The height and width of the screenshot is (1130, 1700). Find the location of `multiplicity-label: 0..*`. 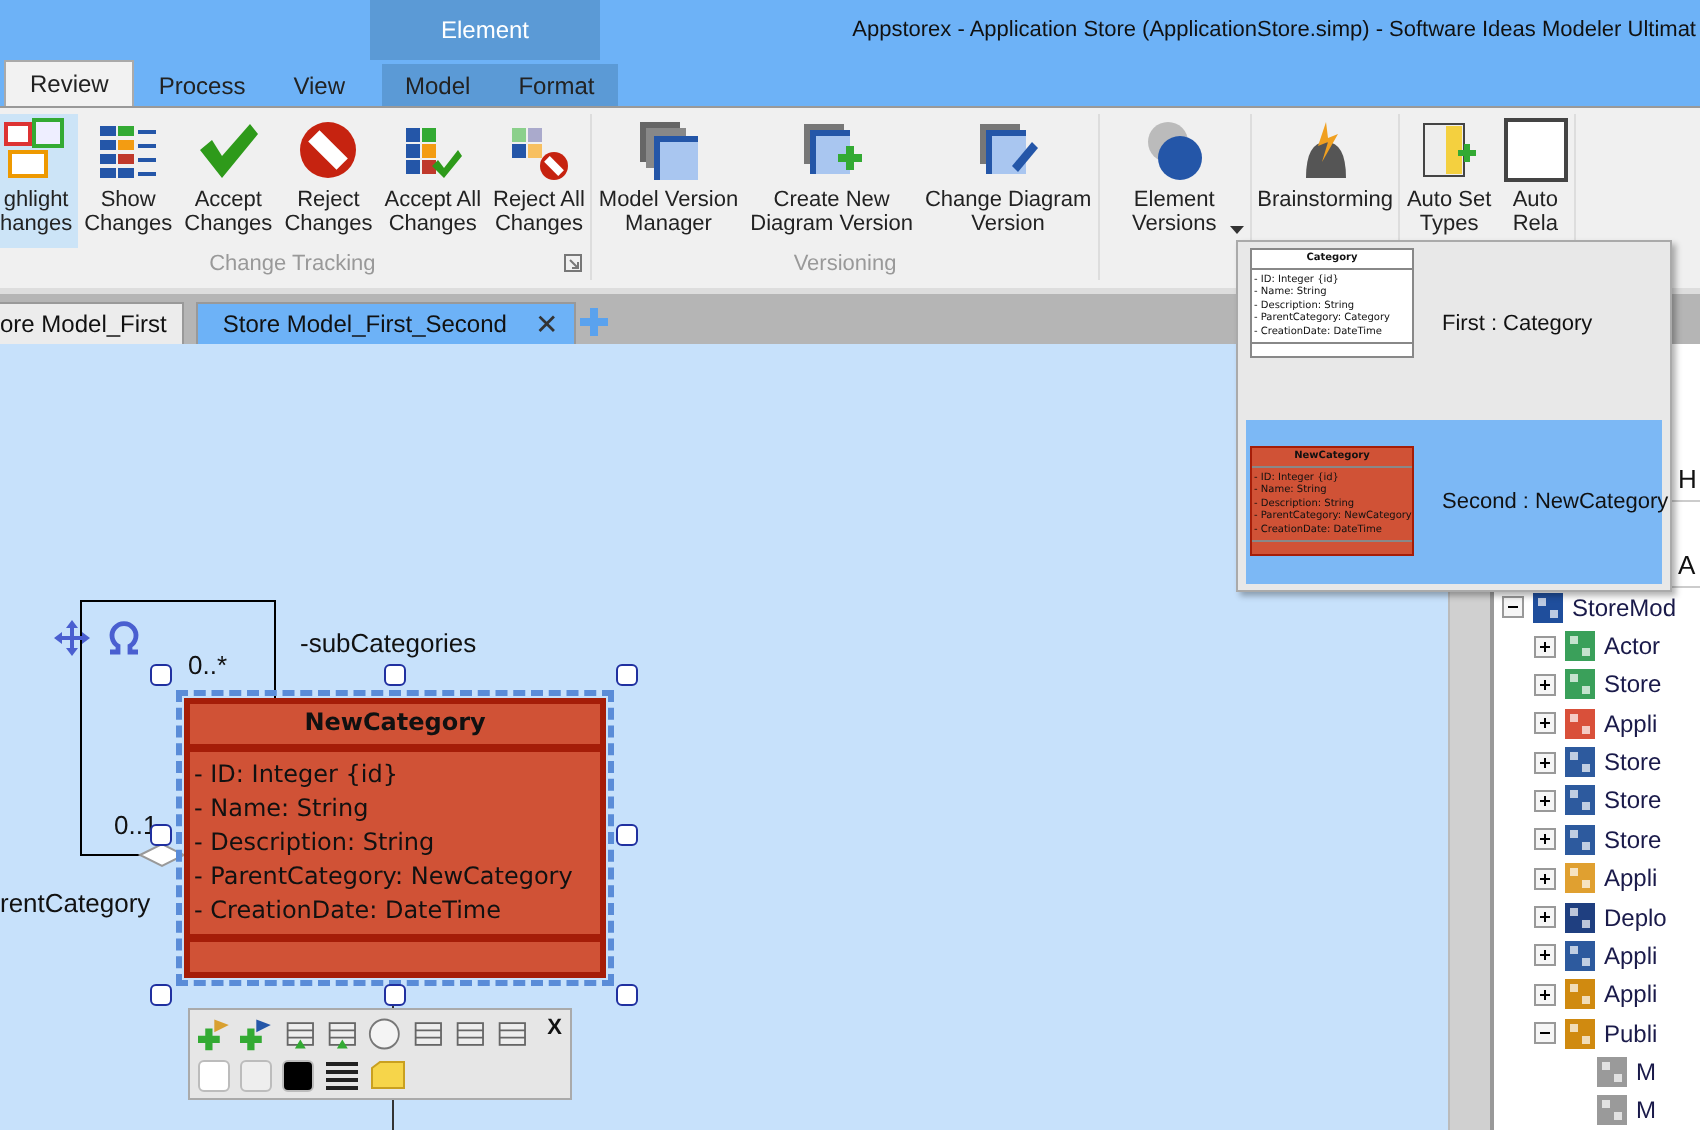

multiplicity-label: 0..* is located at coordinates (208, 665).